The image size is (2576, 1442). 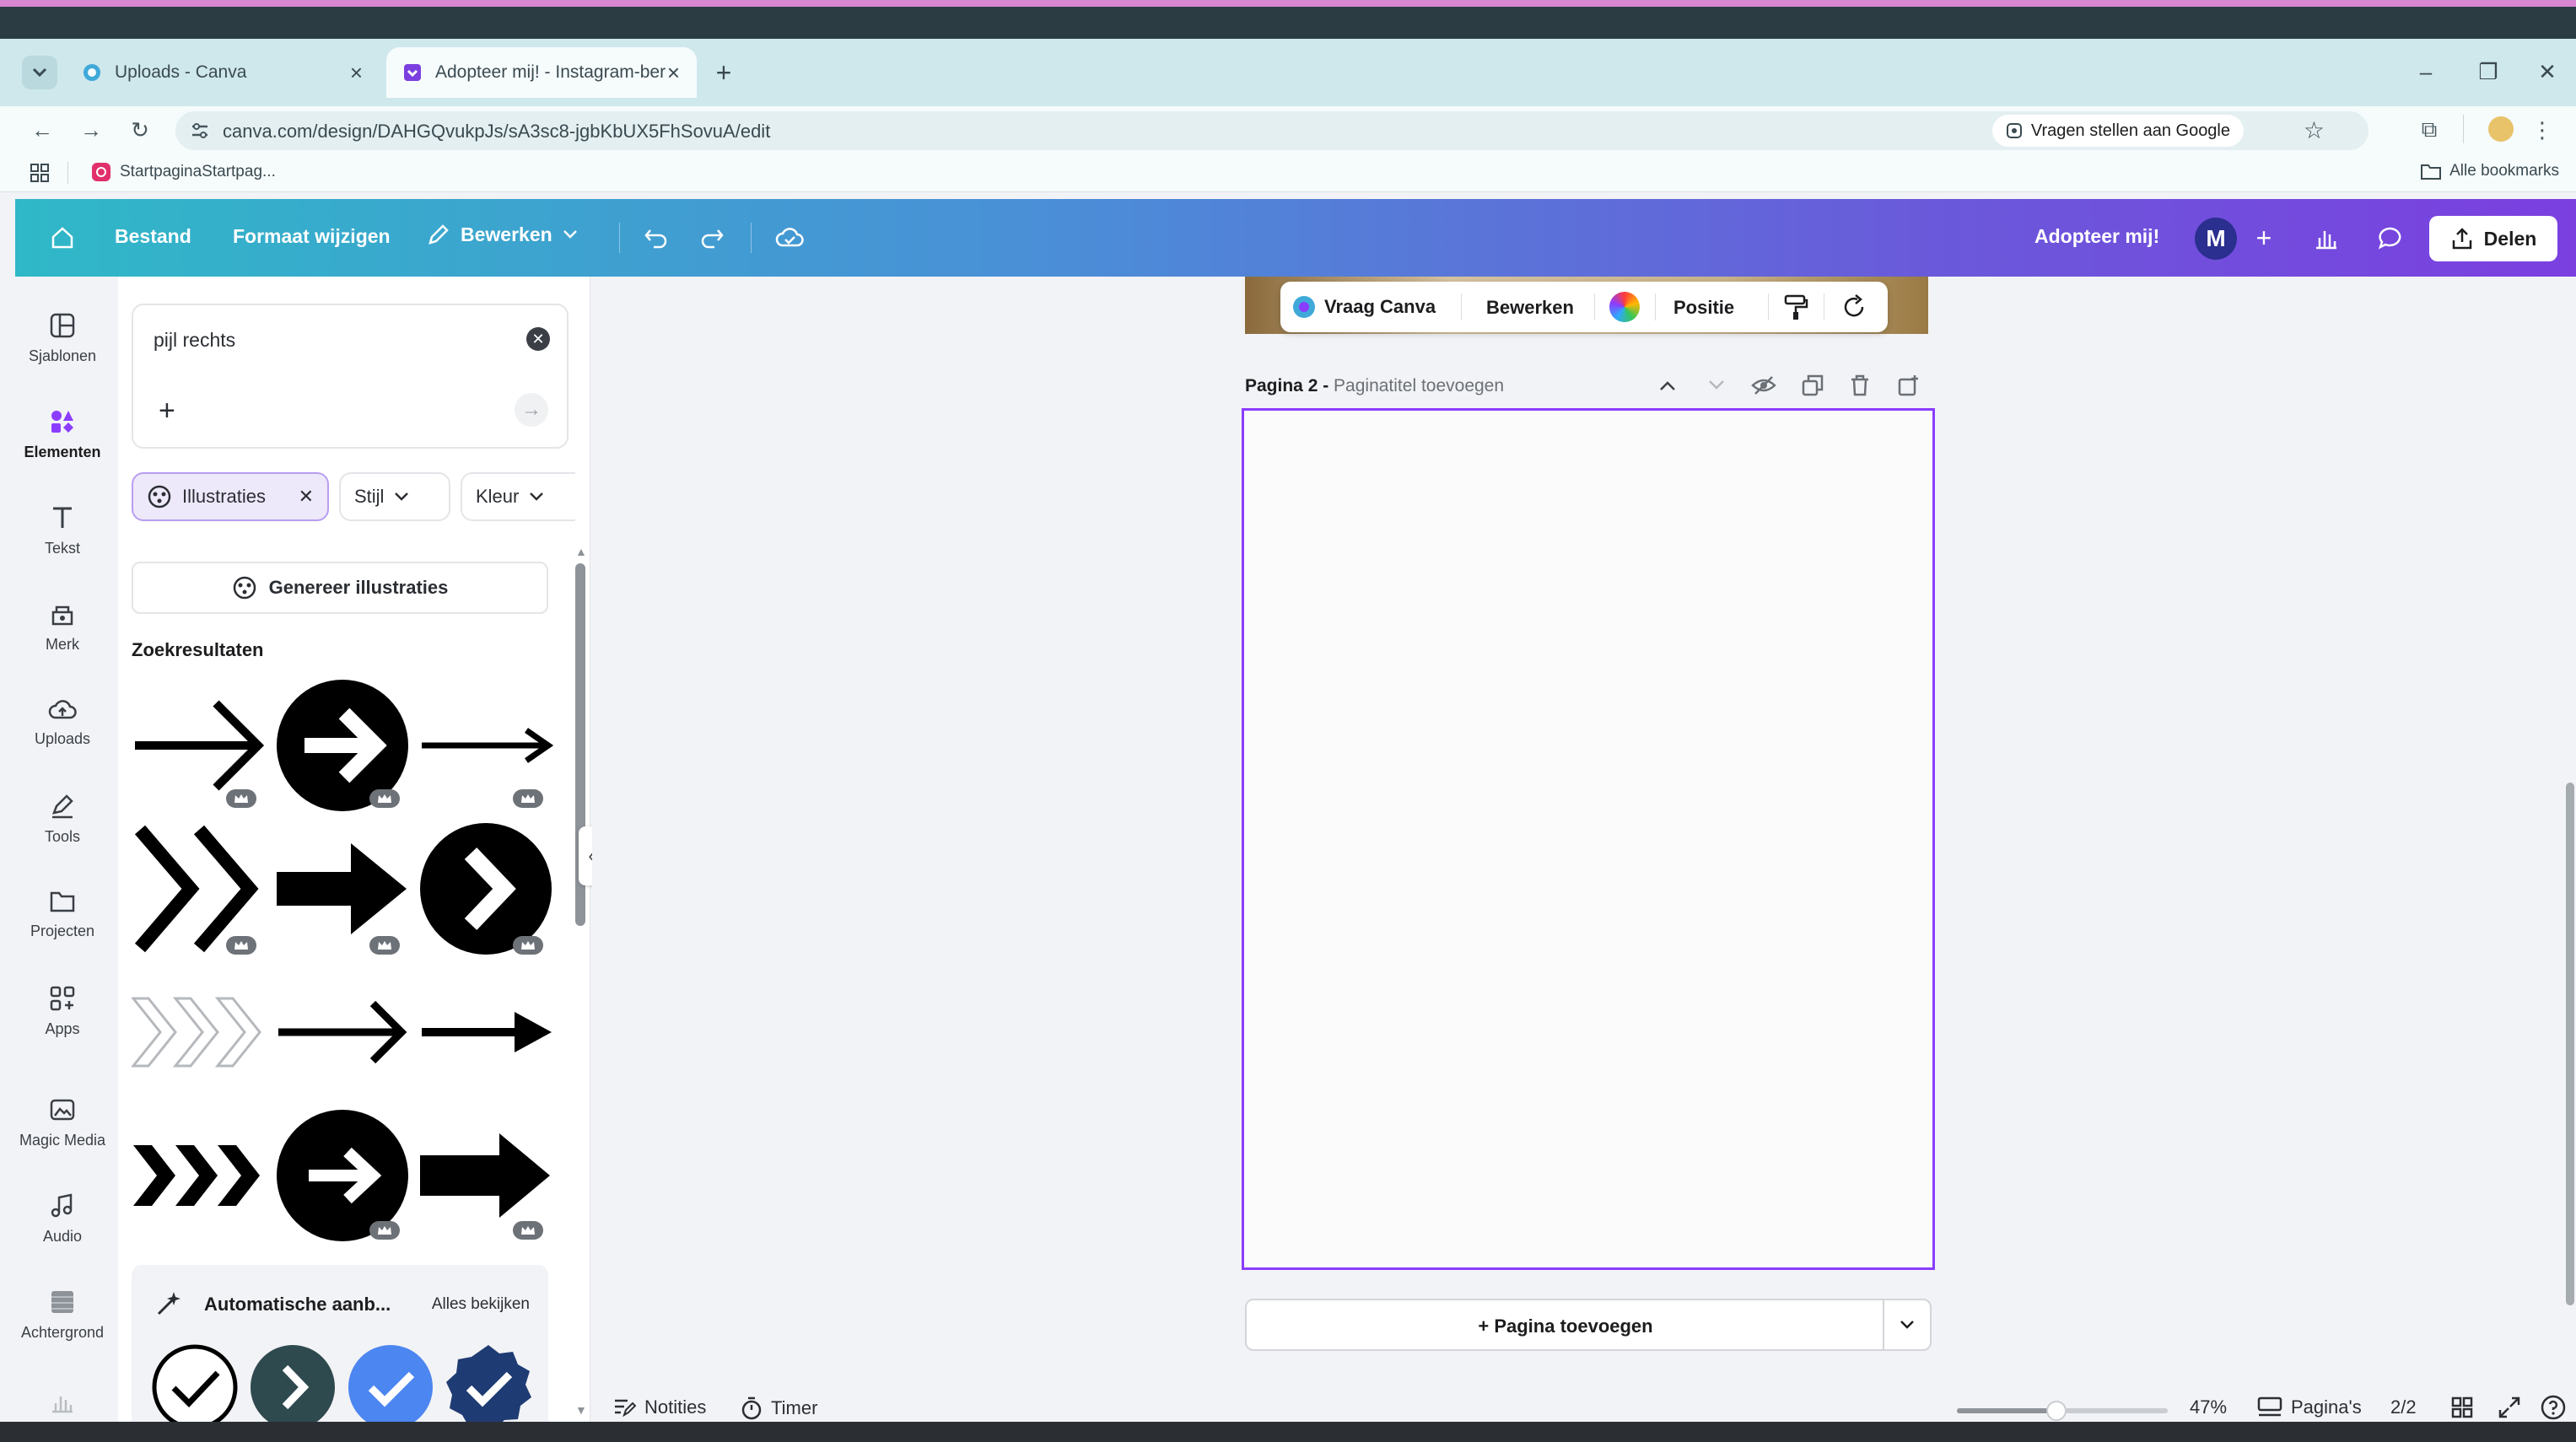 I want to click on result-arrow-bold, so click(x=342, y=888).